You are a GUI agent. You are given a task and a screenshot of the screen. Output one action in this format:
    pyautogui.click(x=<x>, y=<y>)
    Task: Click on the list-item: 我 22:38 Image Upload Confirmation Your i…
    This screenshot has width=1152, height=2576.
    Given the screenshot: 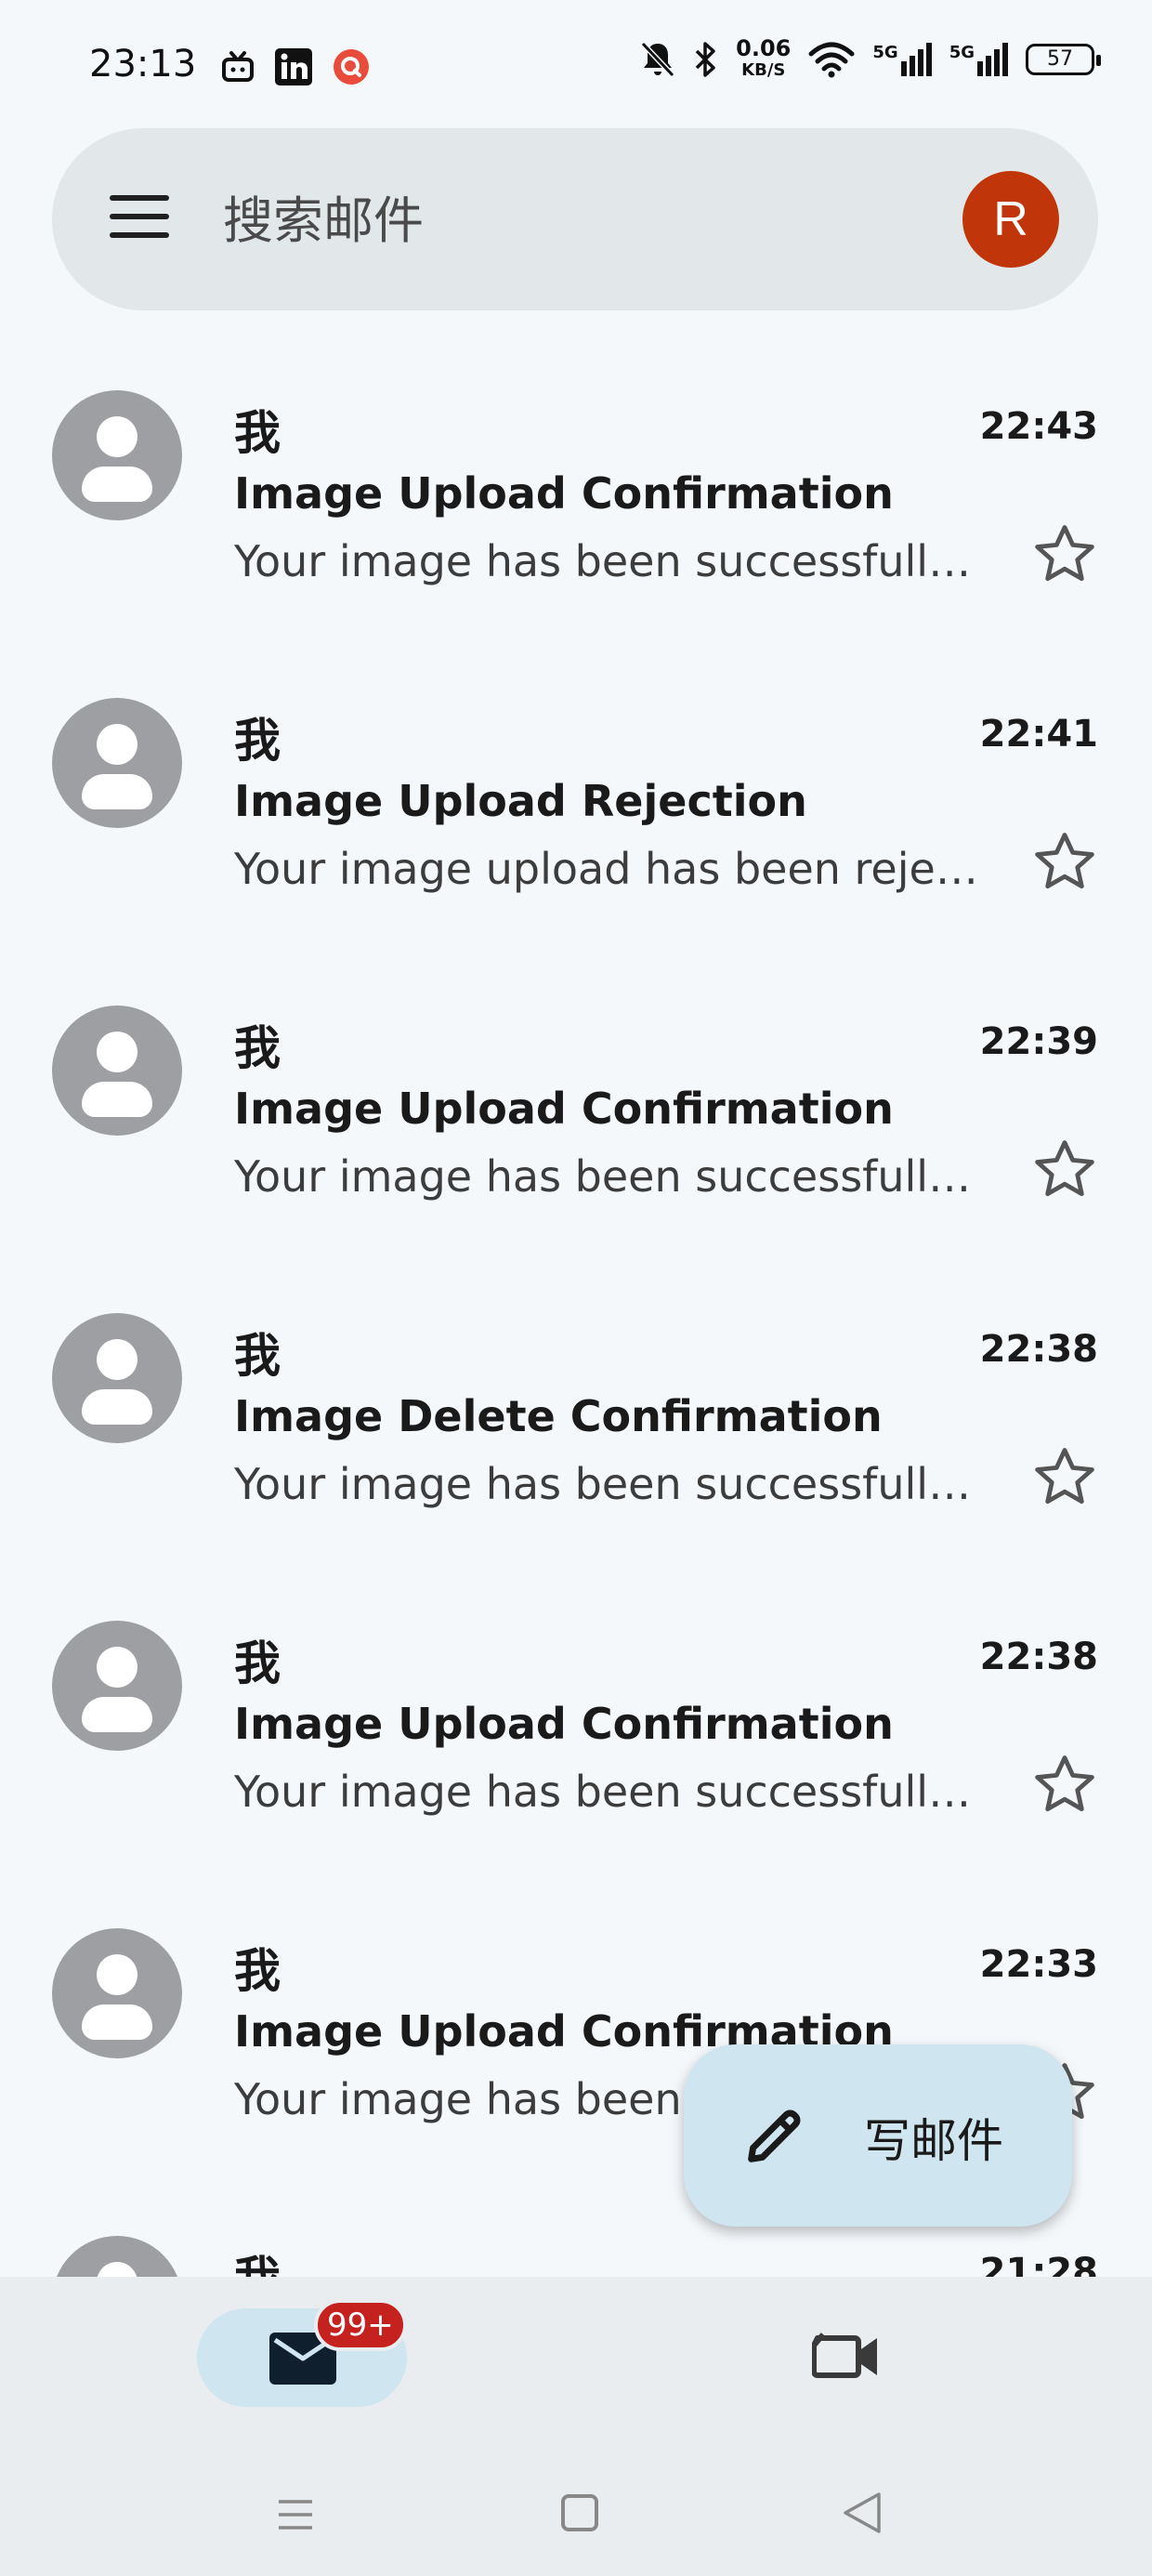 What is the action you would take?
    pyautogui.click(x=576, y=1737)
    